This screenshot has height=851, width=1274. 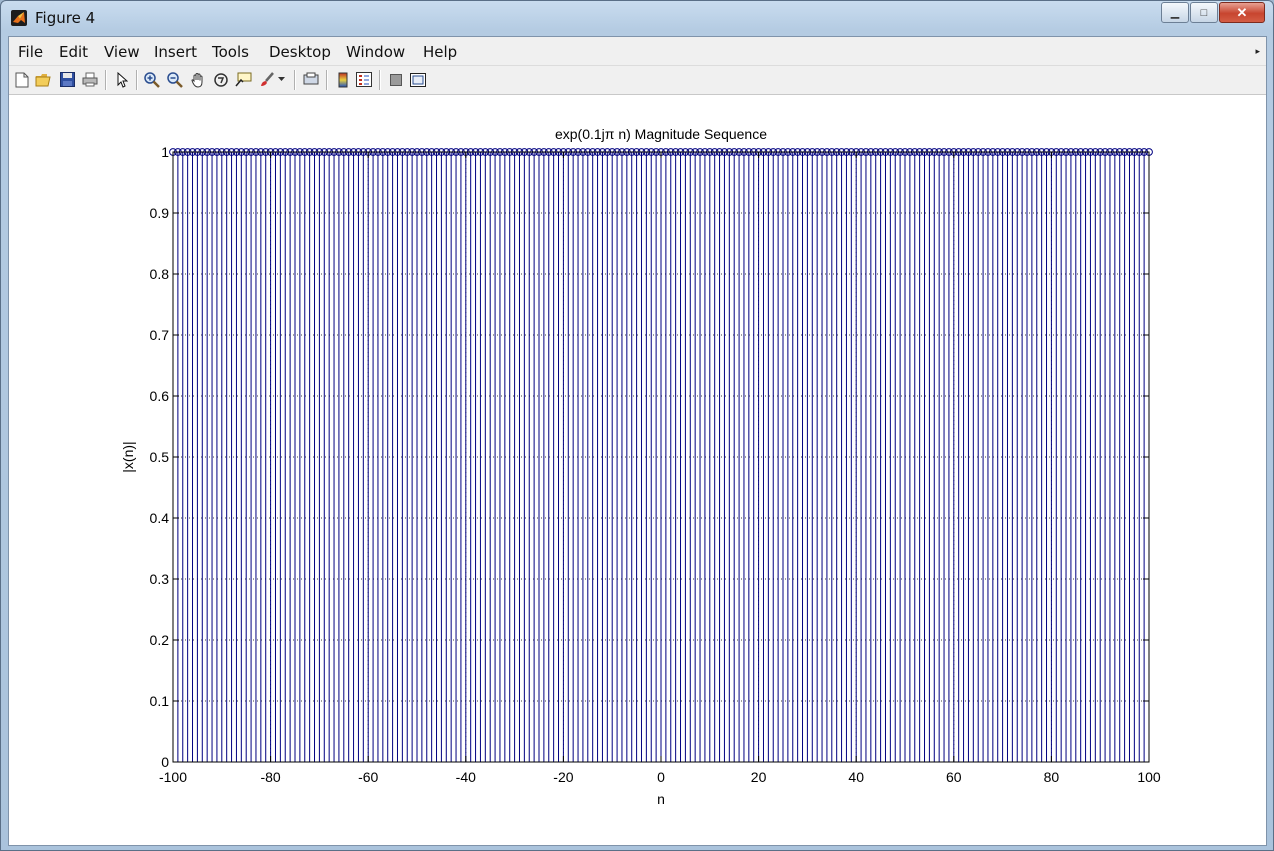 I want to click on menu-overflow-arrow-icon: ▸, so click(x=1257, y=51).